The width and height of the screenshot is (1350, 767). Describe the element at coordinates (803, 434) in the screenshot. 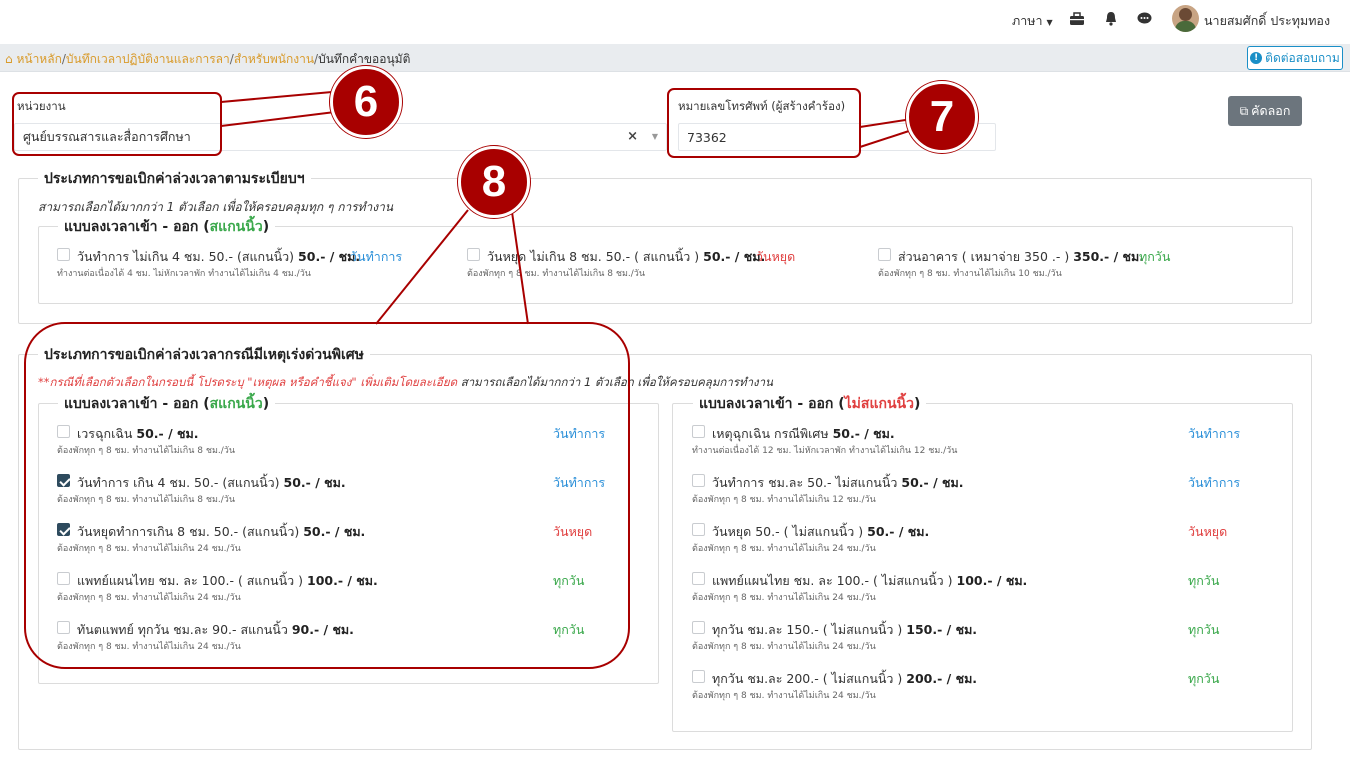

I see `option-label: เหตุฉุกเฉิน กรณีพิเศษ 50.- / ชม.` at that location.